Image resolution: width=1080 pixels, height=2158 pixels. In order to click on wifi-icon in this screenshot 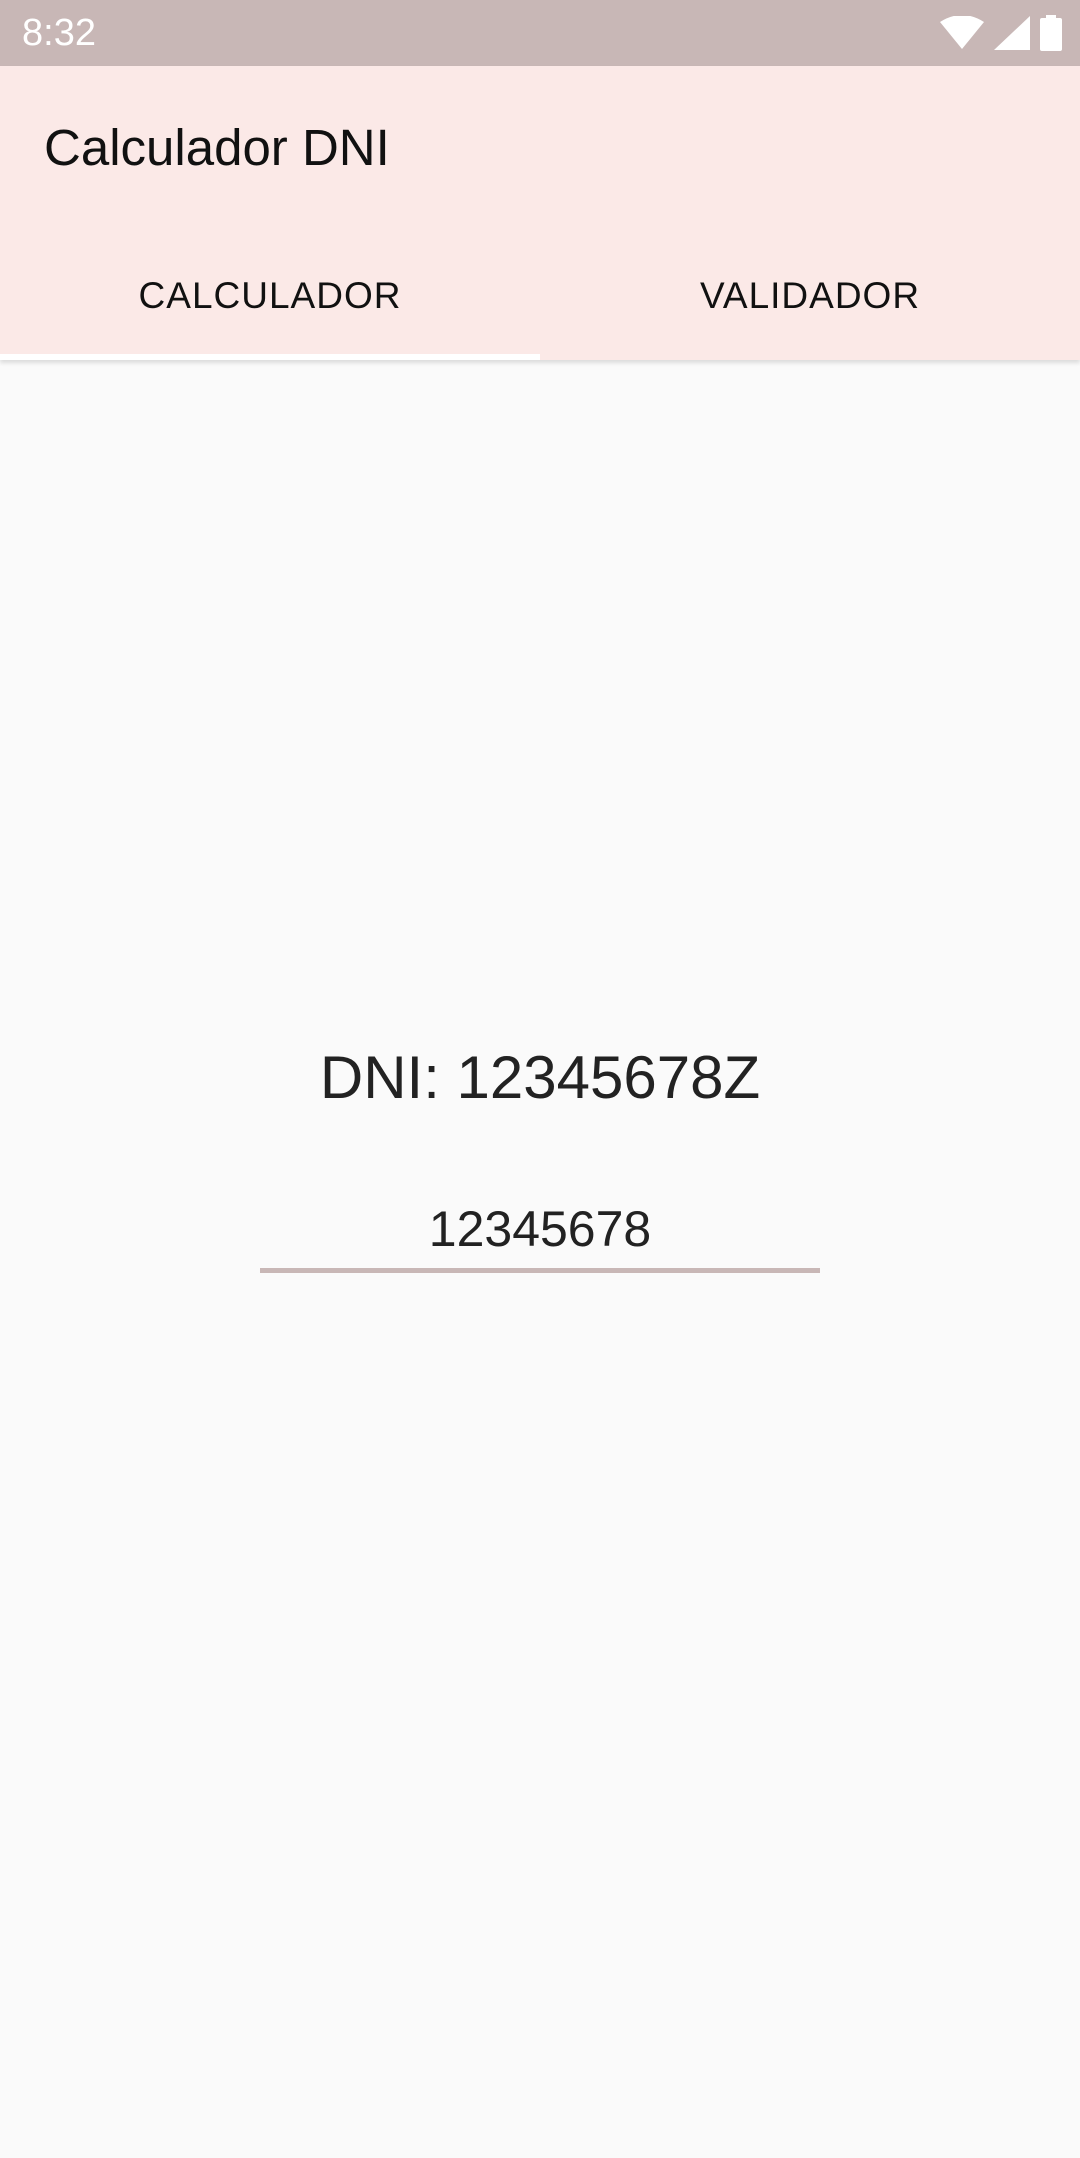, I will do `click(962, 33)`.